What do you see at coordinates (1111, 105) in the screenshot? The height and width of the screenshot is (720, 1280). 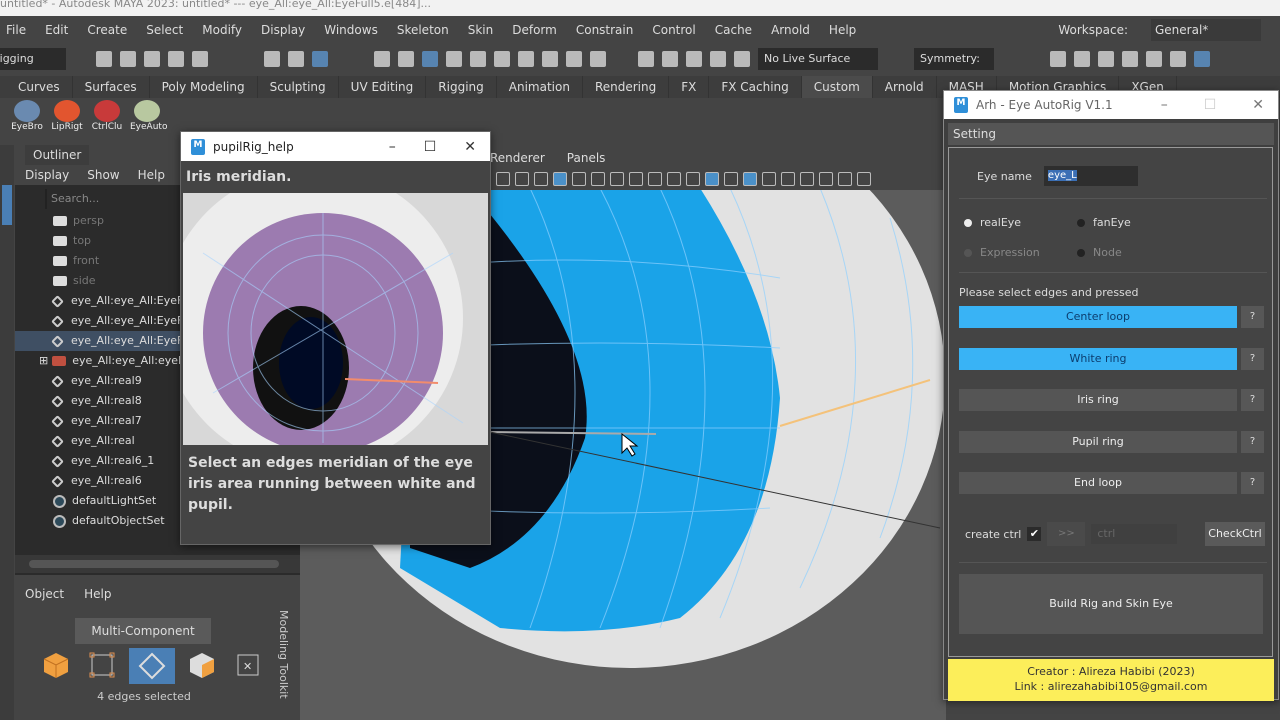 I see `autorig-titlebar: M Arh - Eye AutoRig V1.1 – ☐ ✕` at bounding box center [1111, 105].